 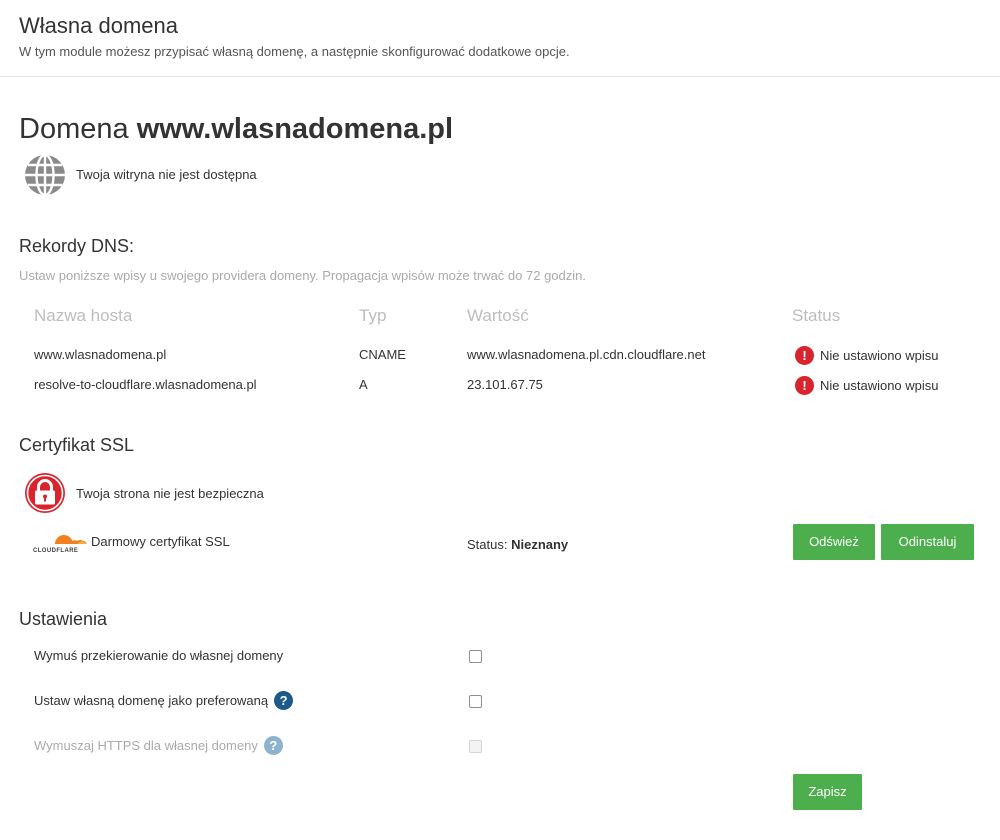 What do you see at coordinates (151, 700) in the screenshot?
I see `setting-label-text: Ustaw własną domenę jako preferowaną` at bounding box center [151, 700].